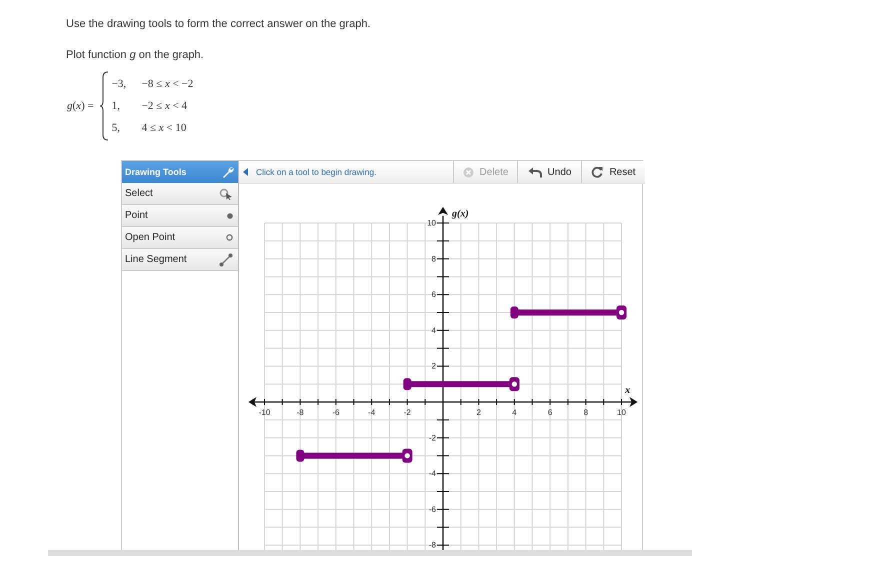 The image size is (882, 569). Describe the element at coordinates (135, 55) in the screenshot. I see `prompt-text: Plot function g on the graph.` at that location.